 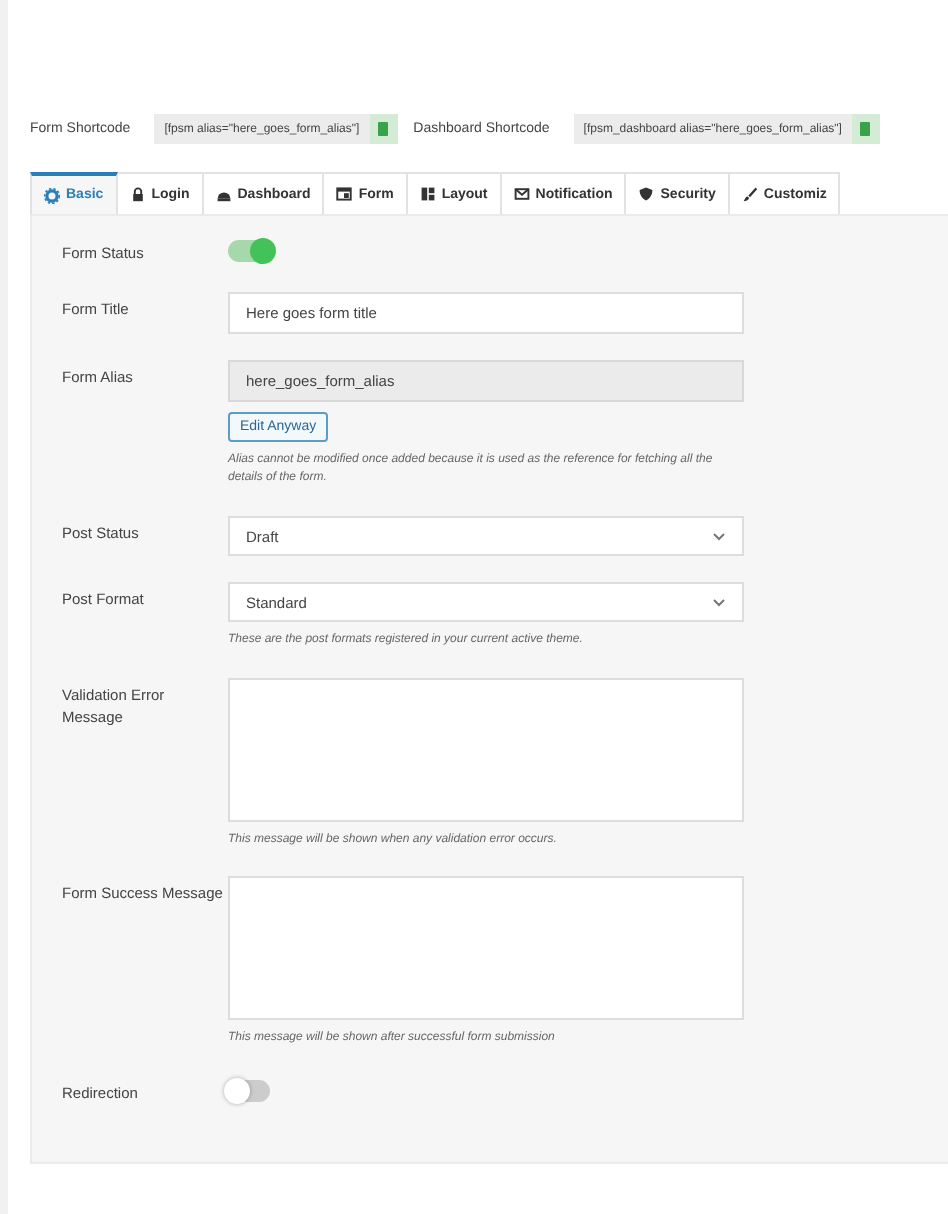 What do you see at coordinates (427, 194) in the screenshot?
I see `grid-icon` at bounding box center [427, 194].